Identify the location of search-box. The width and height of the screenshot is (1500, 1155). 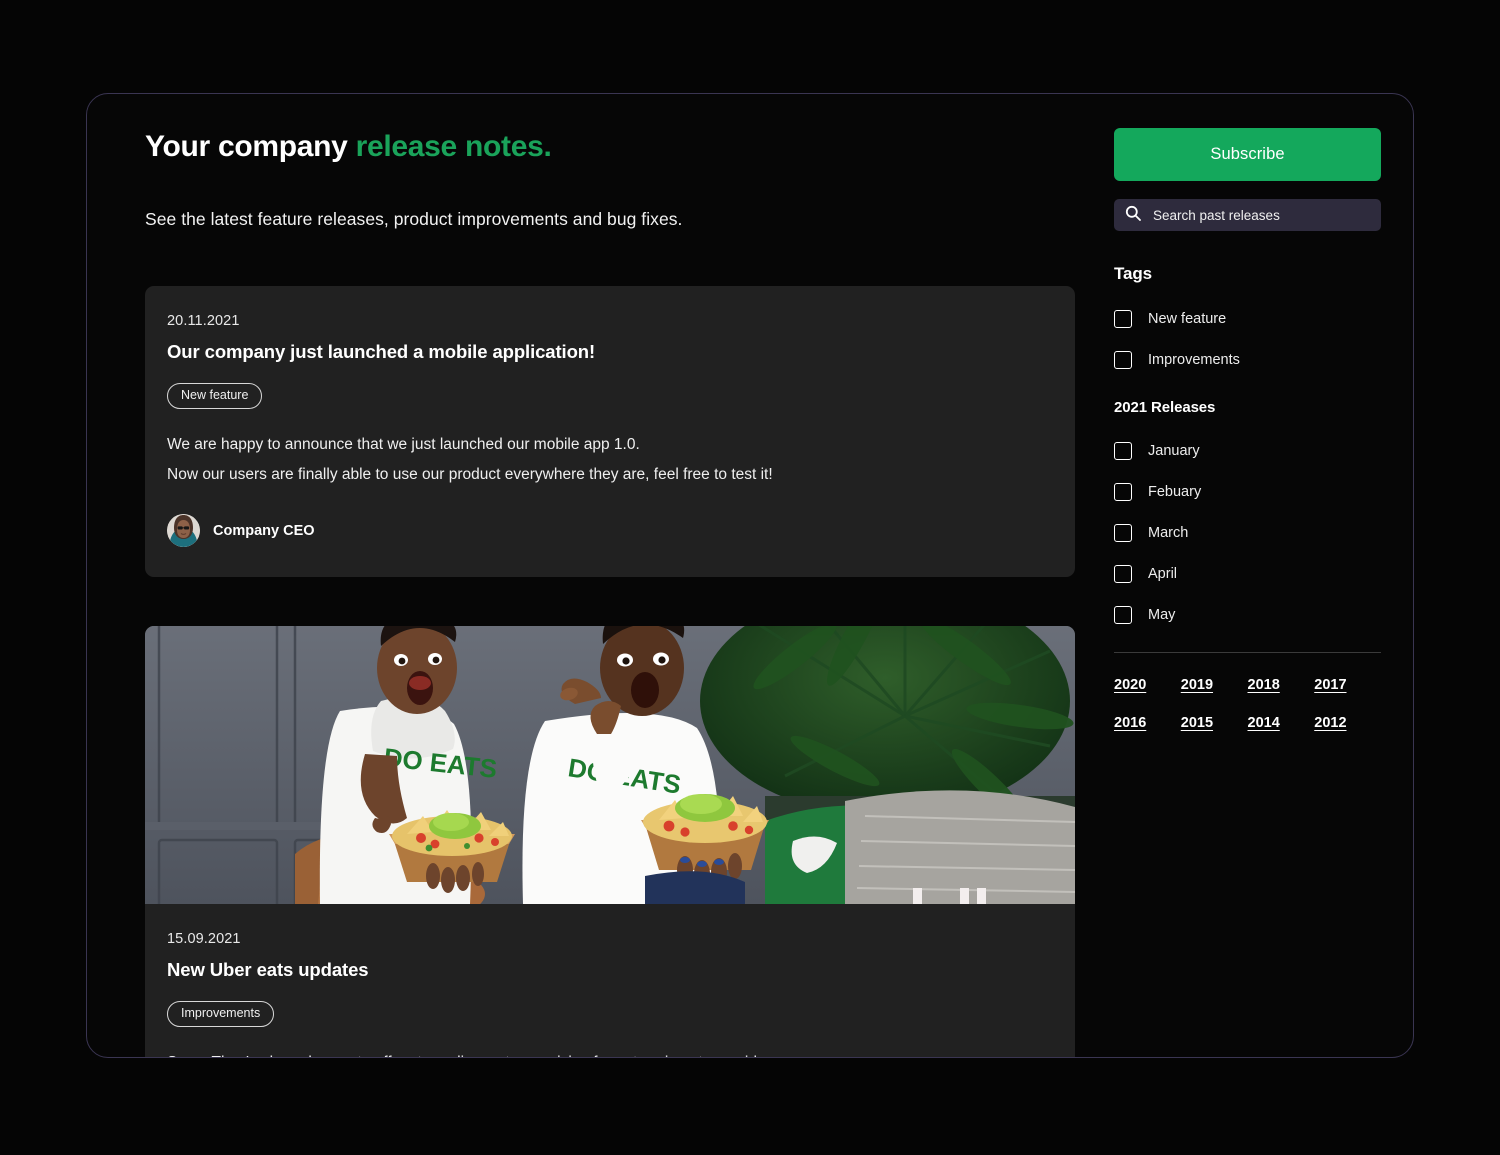
(1247, 215).